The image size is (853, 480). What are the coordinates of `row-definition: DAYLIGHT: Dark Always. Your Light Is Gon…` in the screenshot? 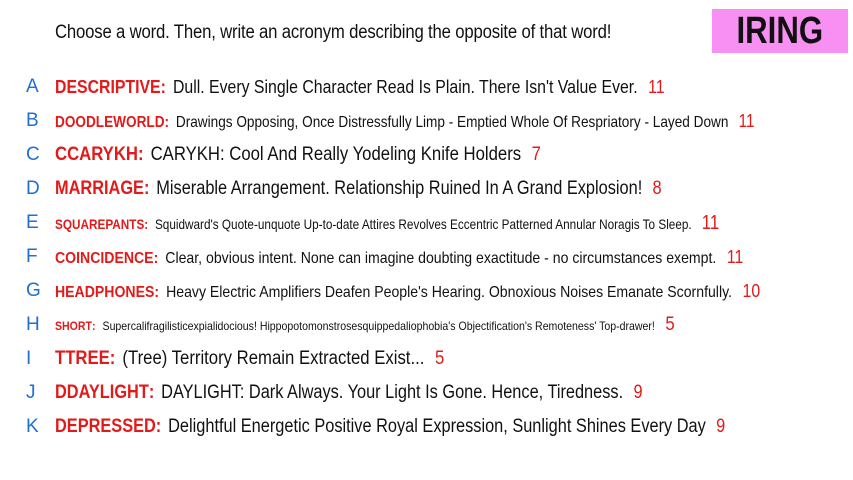 It's located at (392, 392).